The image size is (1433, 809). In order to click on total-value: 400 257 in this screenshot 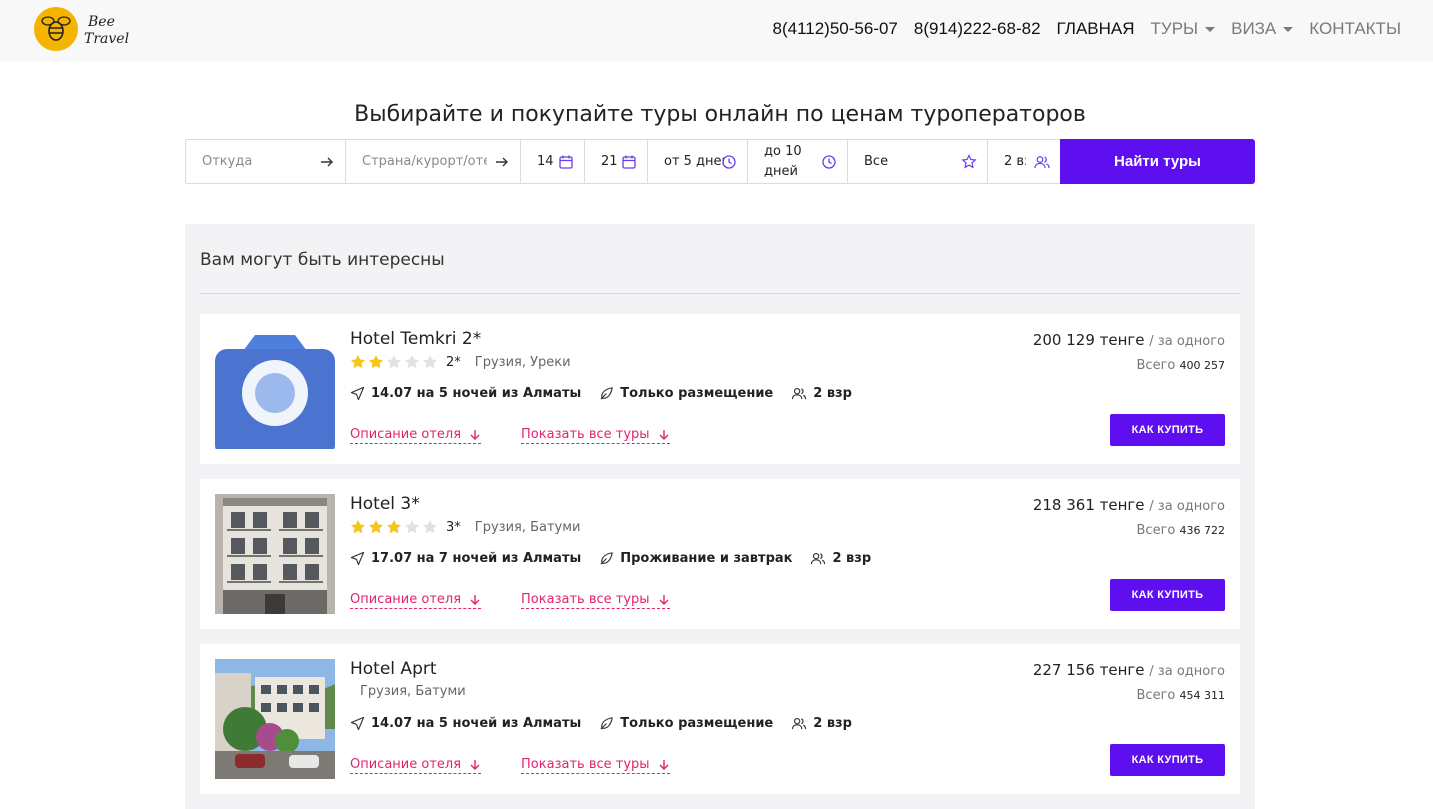, I will do `click(1202, 365)`.